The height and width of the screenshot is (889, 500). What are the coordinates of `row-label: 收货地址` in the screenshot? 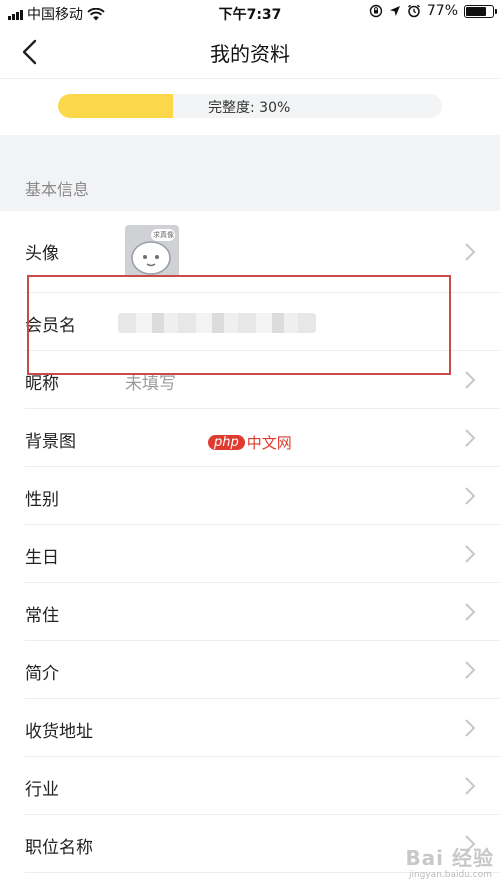 It's located at (59, 732).